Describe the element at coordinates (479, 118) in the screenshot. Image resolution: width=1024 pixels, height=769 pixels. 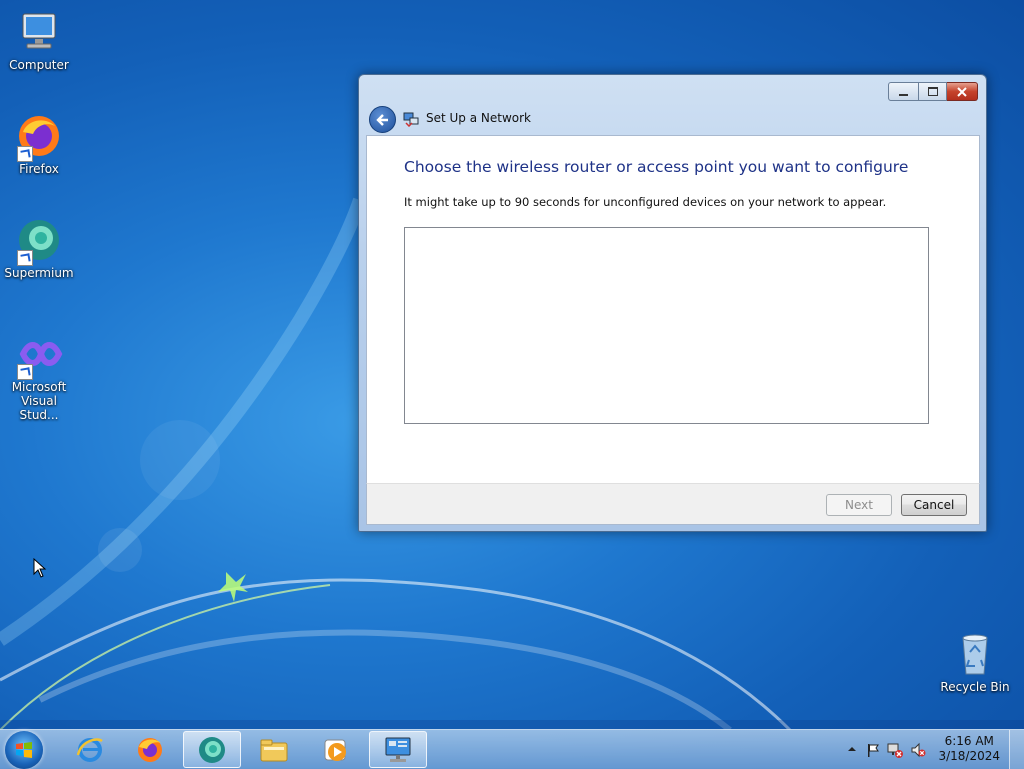
I see `window-title: Set Up a Network` at that location.